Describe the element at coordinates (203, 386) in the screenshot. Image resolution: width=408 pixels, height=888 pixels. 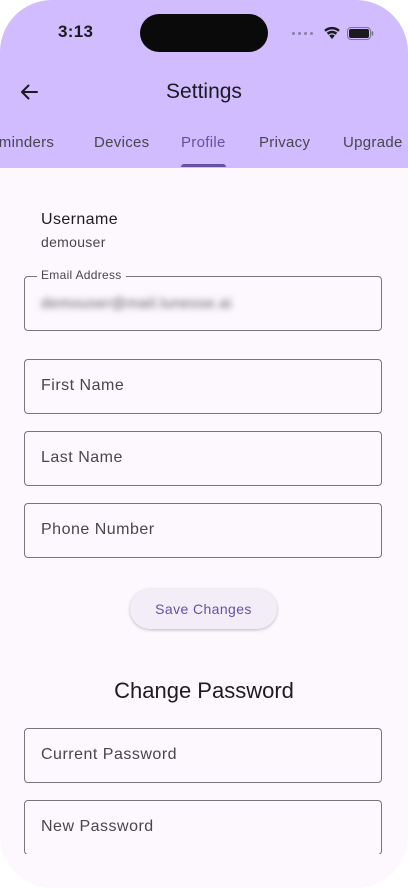
I see `first-name-field: First Name` at that location.